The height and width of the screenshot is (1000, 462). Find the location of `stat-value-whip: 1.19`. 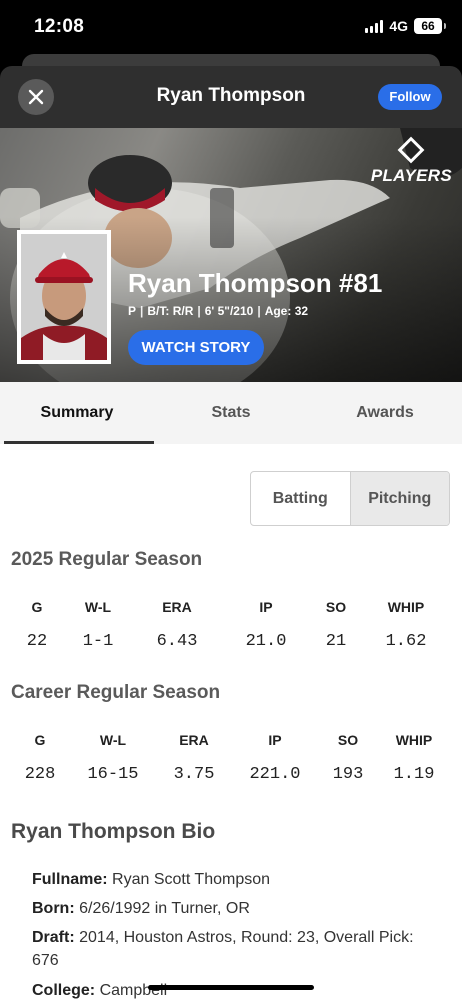

stat-value-whip: 1.19 is located at coordinates (414, 774).